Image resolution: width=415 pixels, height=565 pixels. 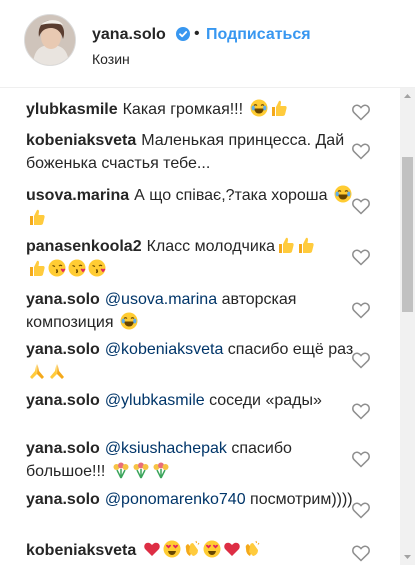 I want to click on verified-badge-icon, so click(x=183, y=34).